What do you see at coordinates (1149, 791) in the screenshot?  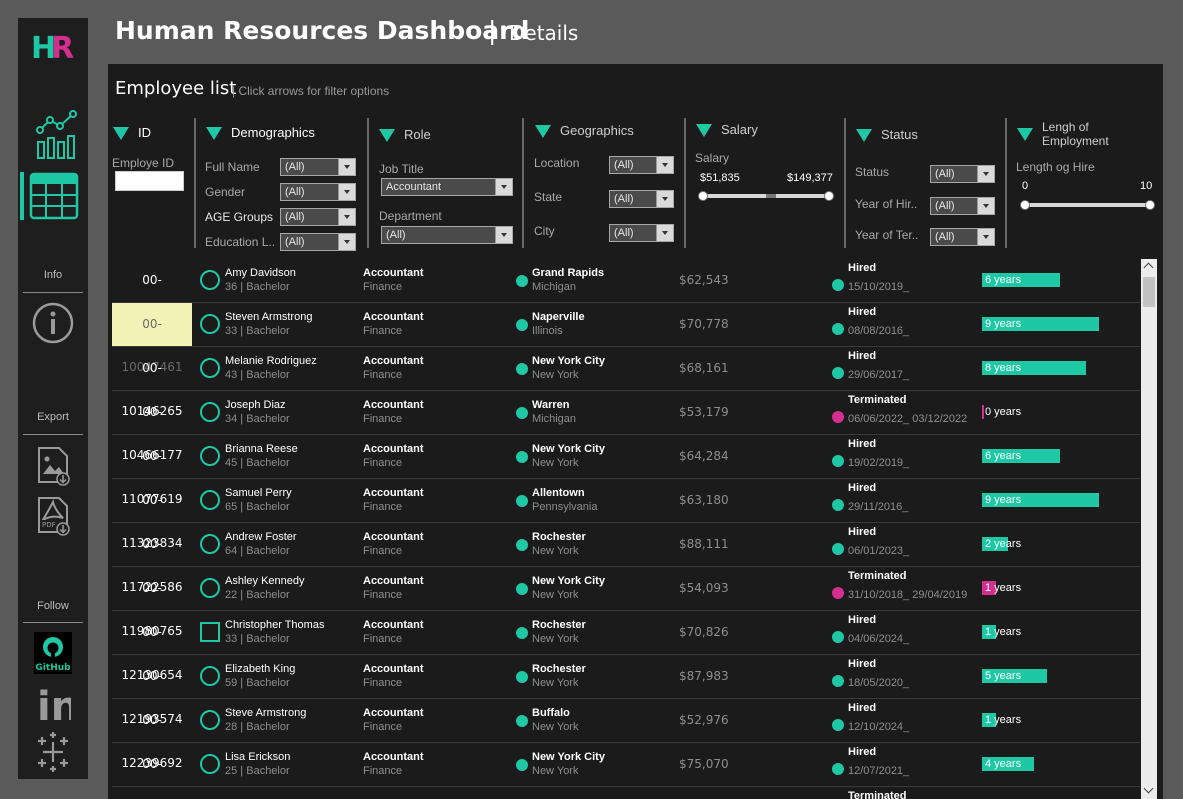 I see `scroll-down-icon` at bounding box center [1149, 791].